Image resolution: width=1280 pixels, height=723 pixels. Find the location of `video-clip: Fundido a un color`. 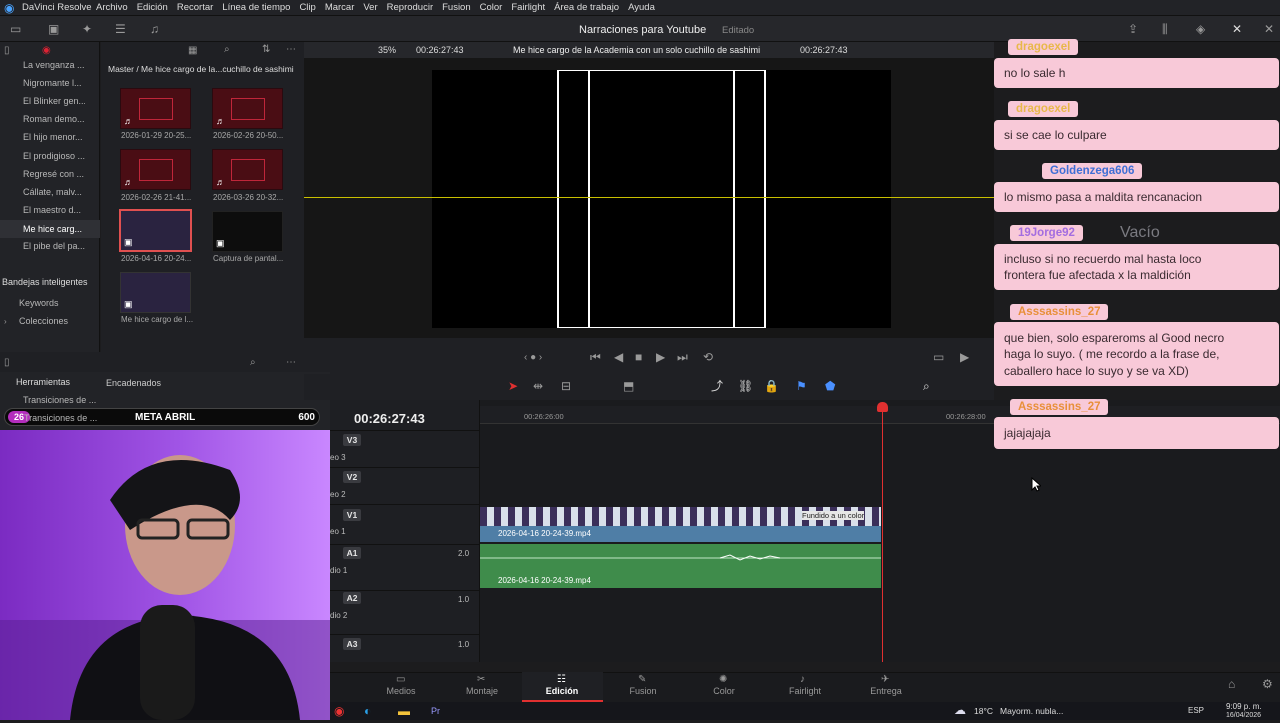

video-clip: Fundido a un color is located at coordinates (680, 516).